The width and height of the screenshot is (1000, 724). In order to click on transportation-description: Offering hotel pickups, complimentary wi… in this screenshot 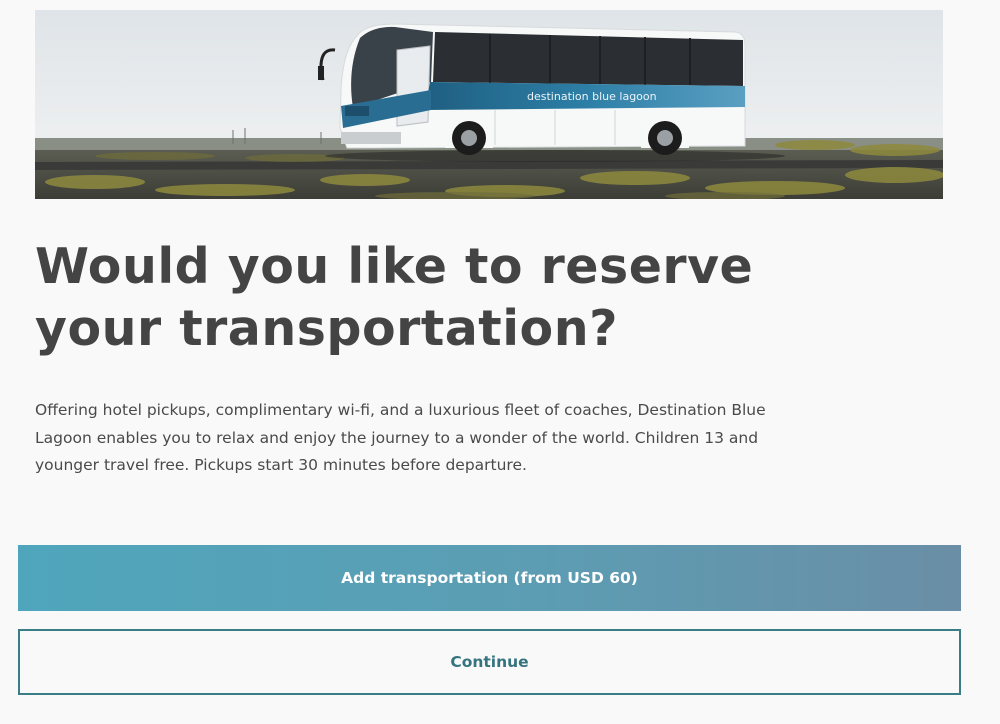, I will do `click(400, 437)`.